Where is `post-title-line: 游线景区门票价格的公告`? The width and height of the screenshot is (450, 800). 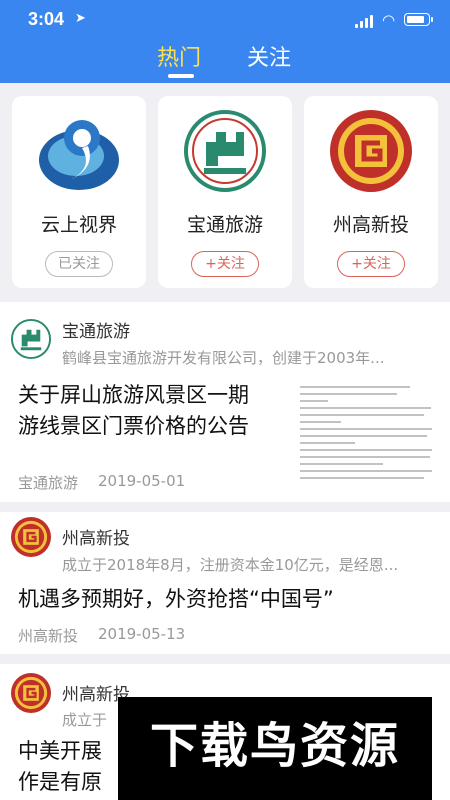
post-title-line: 游线景区门票价格的公告 is located at coordinates (133, 426).